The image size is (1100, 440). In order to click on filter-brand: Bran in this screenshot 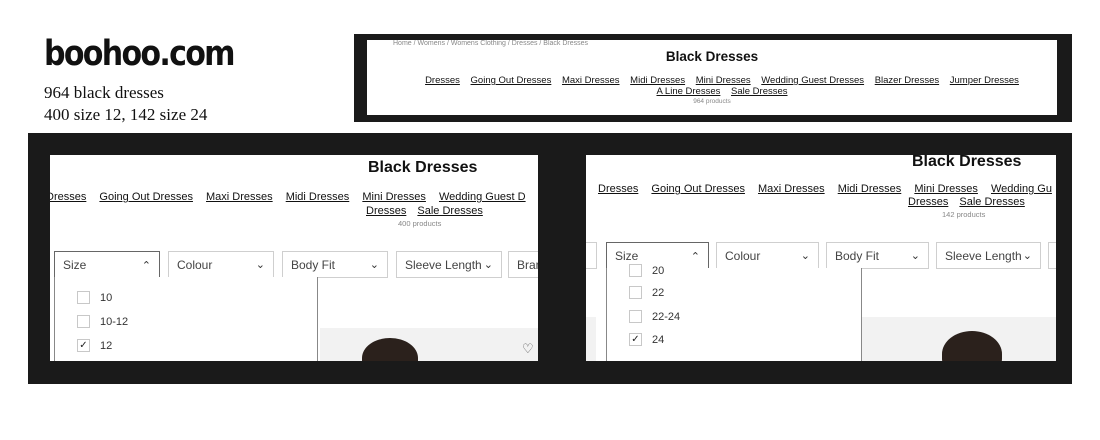, I will do `click(523, 264)`.